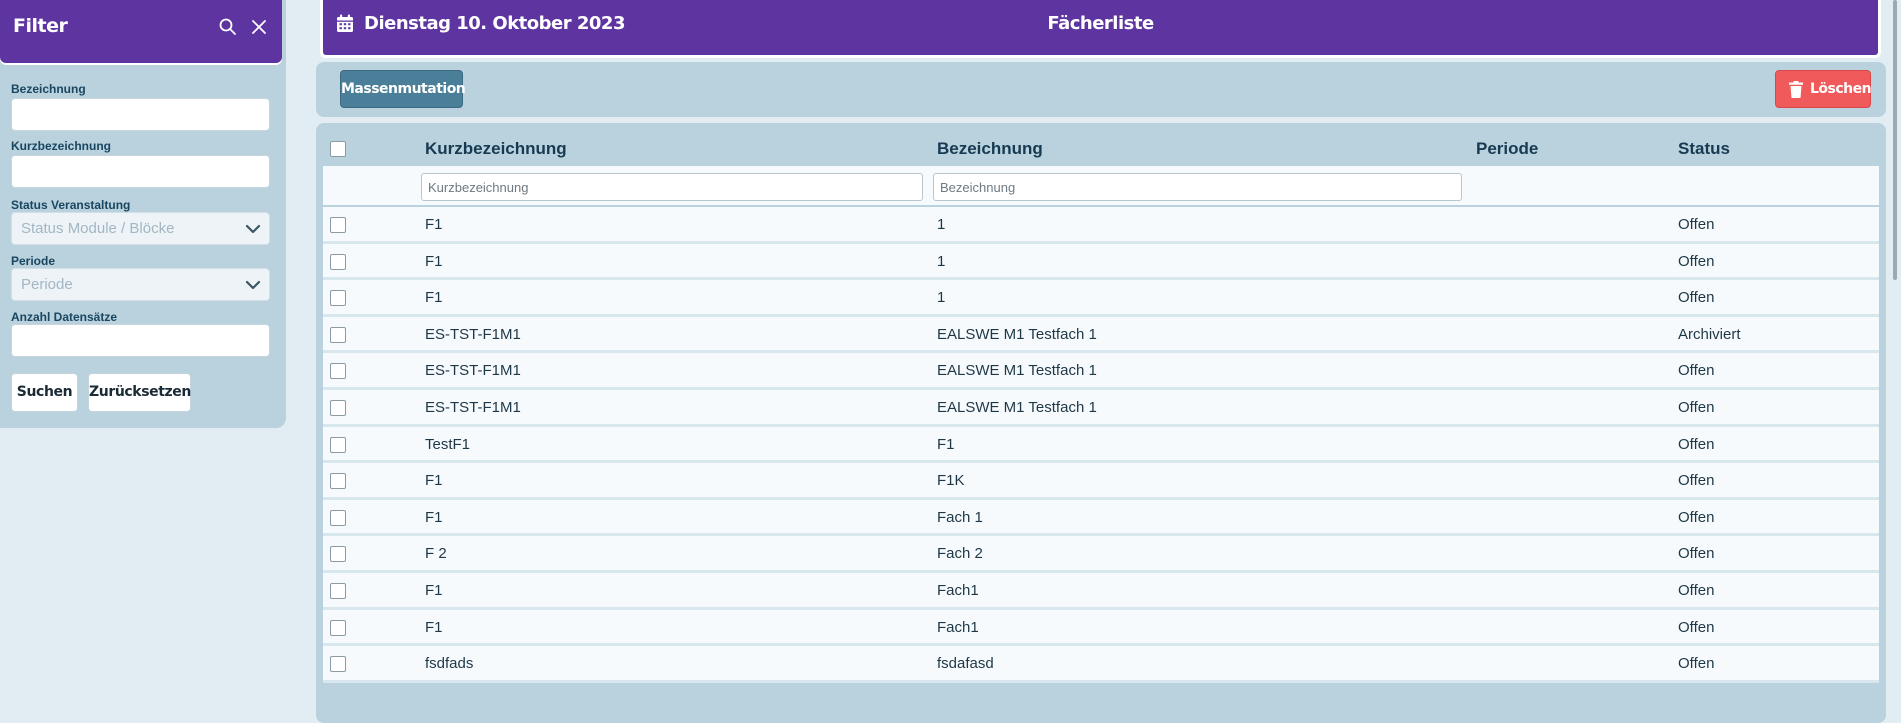 This screenshot has height=723, width=1901. Describe the element at coordinates (1841, 89) in the screenshot. I see `delete-button-label: Löschen` at that location.